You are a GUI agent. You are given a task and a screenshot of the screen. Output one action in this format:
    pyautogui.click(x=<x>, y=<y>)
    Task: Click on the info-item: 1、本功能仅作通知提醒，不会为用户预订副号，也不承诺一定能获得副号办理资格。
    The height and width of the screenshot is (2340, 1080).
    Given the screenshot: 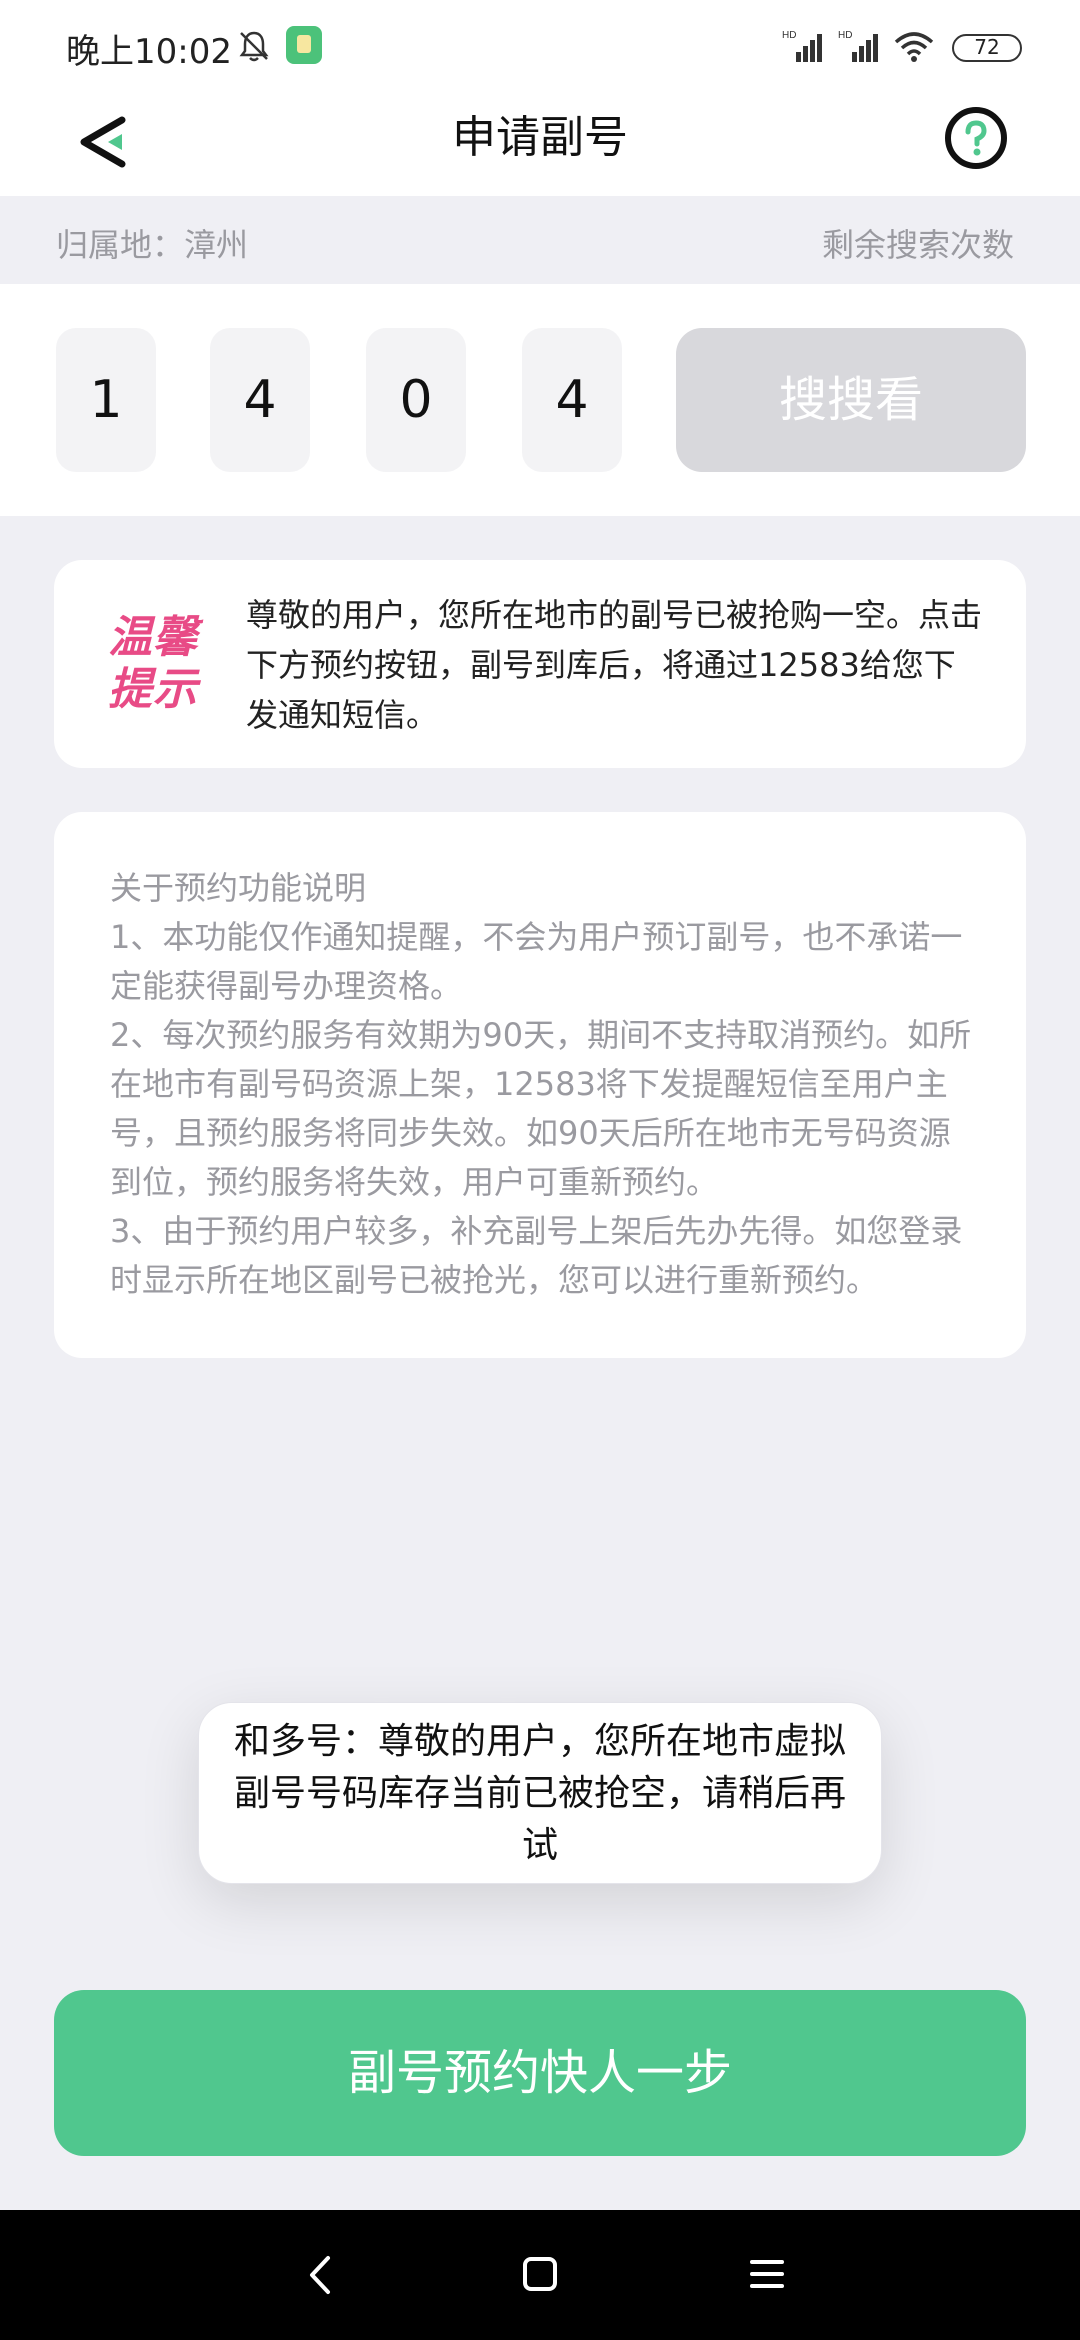 What is the action you would take?
    pyautogui.click(x=536, y=961)
    